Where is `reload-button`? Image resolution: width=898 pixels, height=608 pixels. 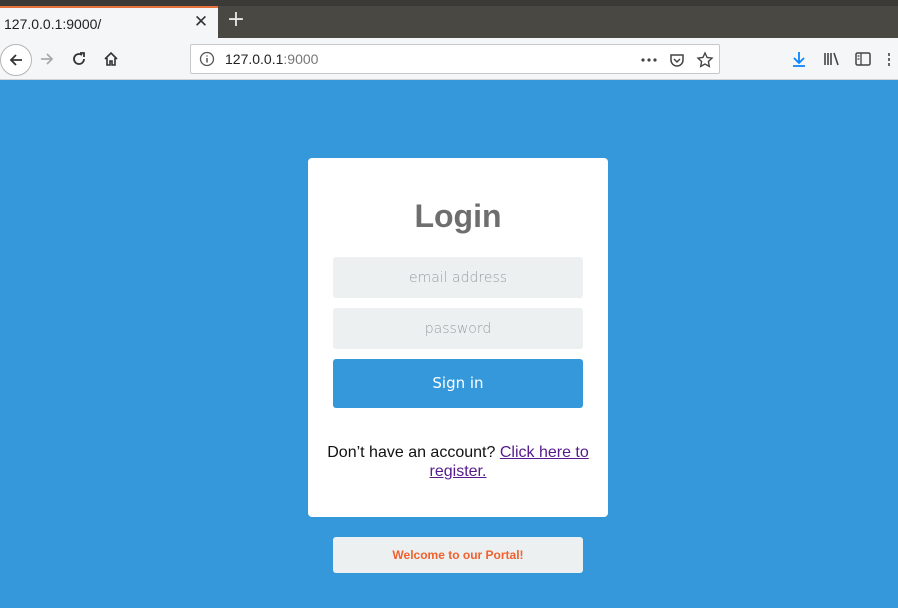
reload-button is located at coordinates (79, 59).